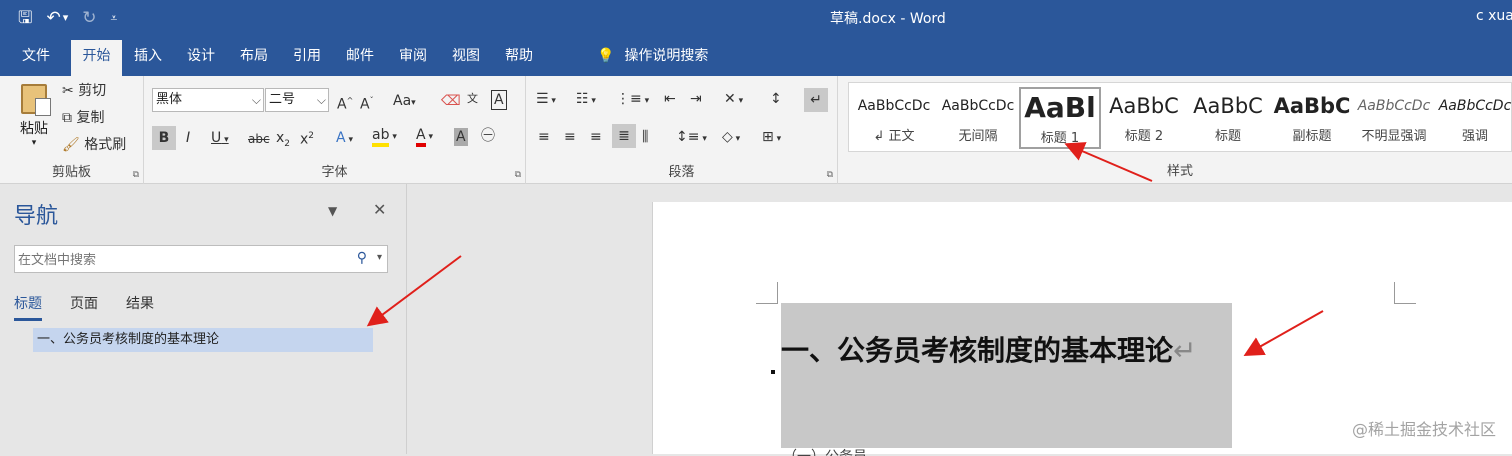 The width and height of the screenshot is (1512, 456). Describe the element at coordinates (140, 303) in the screenshot. I see `nav-tab-results: 结果` at that location.